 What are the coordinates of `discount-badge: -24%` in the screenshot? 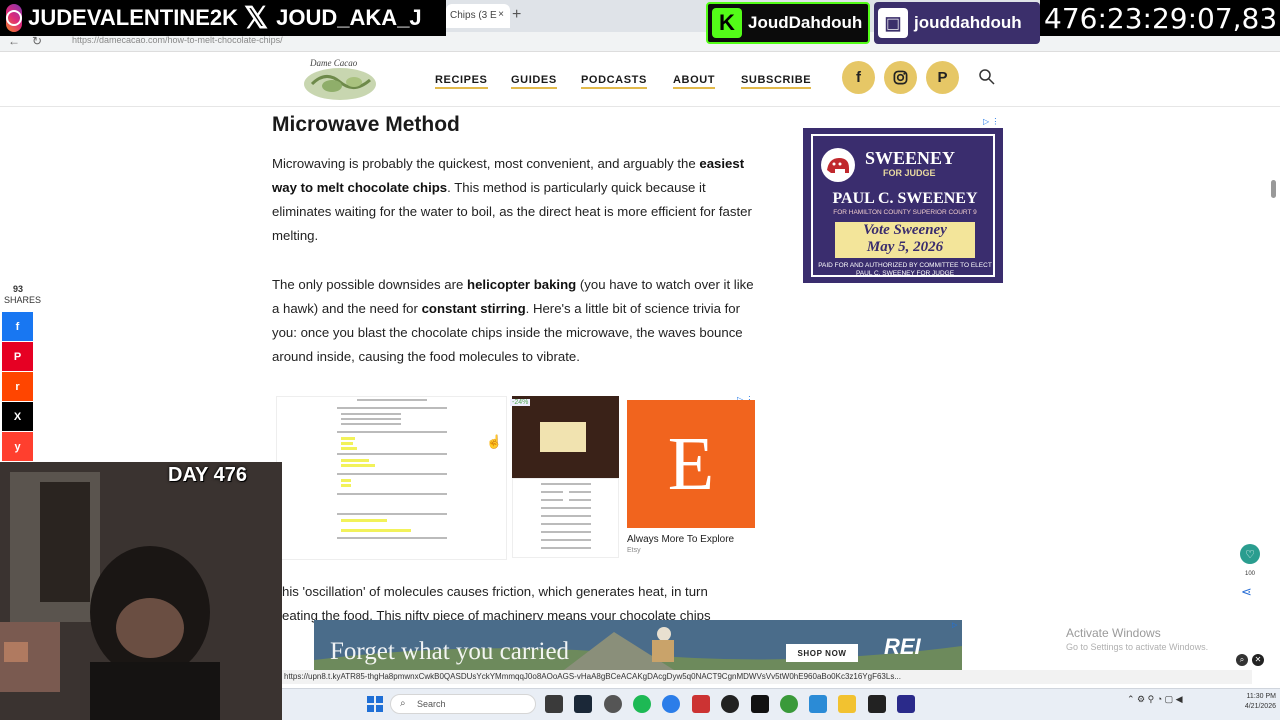 It's located at (520, 402).